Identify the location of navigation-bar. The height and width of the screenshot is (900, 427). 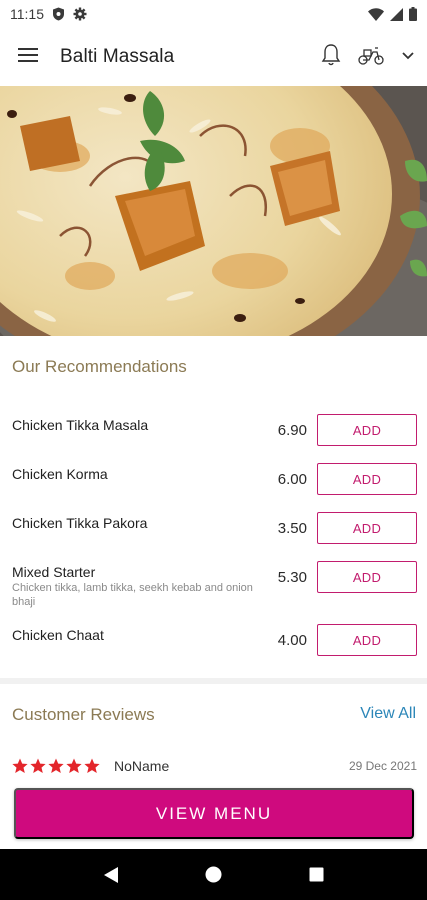
(213, 874).